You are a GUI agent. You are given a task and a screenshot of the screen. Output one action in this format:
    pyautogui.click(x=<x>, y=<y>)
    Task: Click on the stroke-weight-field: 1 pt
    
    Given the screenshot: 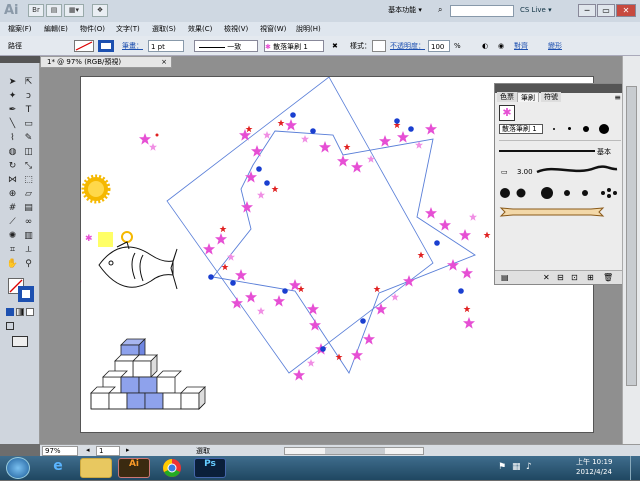 What is the action you would take?
    pyautogui.click(x=166, y=46)
    